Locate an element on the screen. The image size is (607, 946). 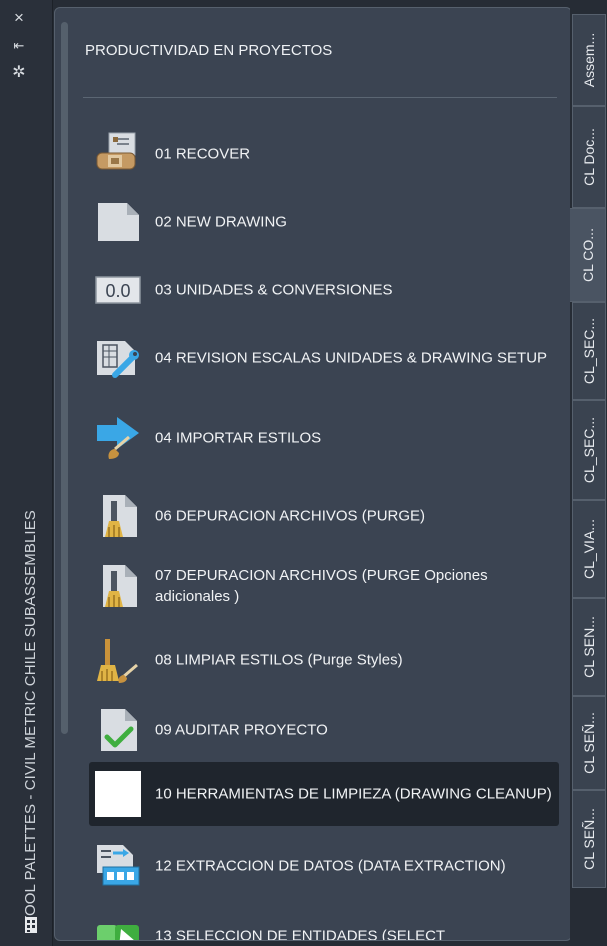
data-extraction-icon is located at coordinates (118, 866).